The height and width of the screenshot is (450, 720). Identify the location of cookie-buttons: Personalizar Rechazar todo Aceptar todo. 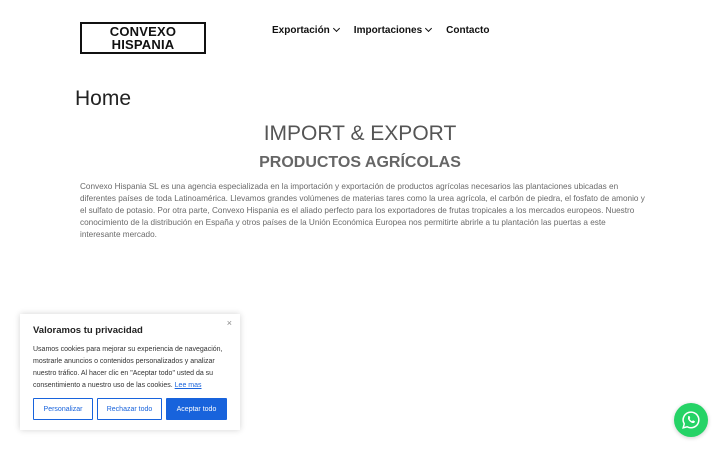
(130, 409).